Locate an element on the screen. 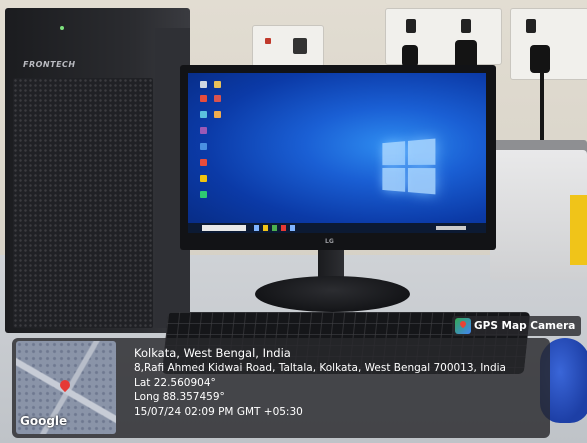  system-tray-icon is located at coordinates (451, 228).